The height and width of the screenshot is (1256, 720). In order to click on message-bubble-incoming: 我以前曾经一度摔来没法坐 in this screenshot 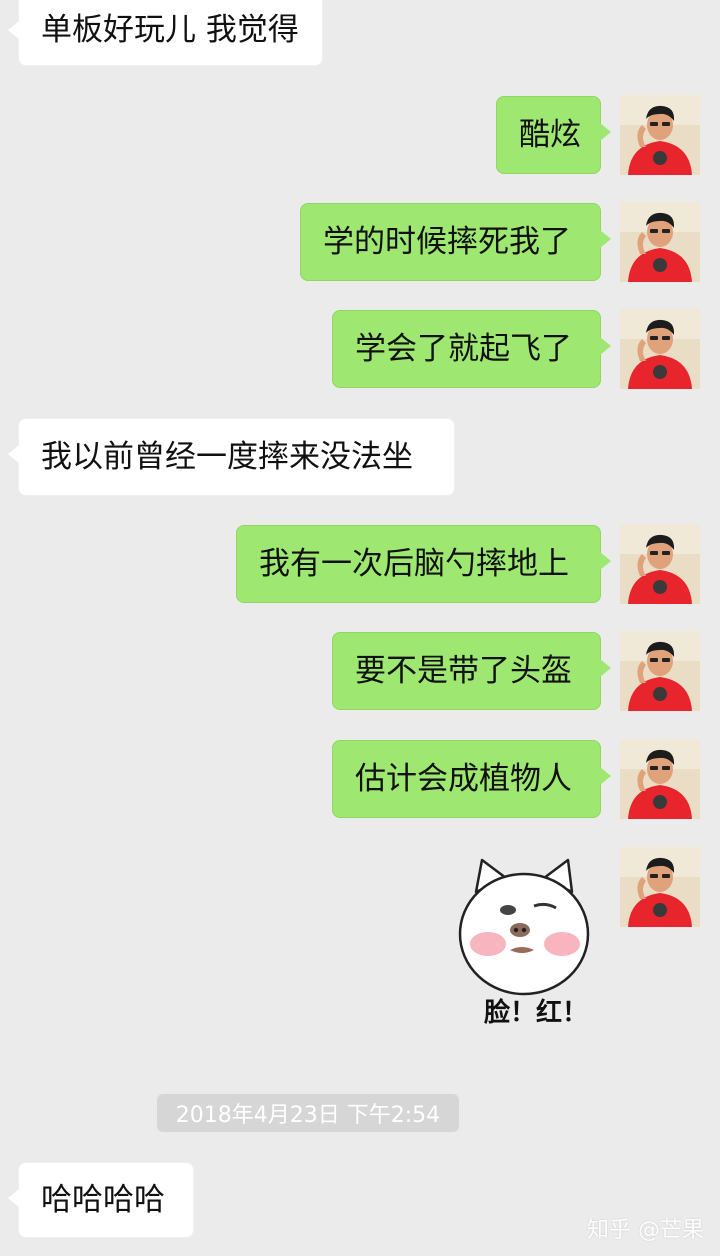, I will do `click(231, 457)`.